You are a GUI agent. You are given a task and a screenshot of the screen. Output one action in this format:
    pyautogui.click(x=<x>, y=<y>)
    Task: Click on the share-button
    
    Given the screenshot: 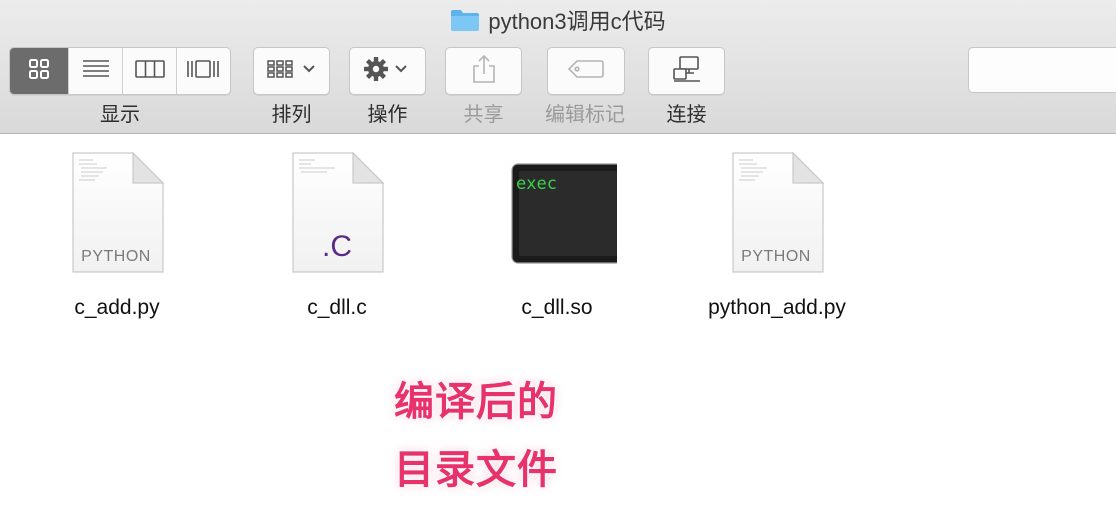 What is the action you would take?
    pyautogui.click(x=483, y=71)
    